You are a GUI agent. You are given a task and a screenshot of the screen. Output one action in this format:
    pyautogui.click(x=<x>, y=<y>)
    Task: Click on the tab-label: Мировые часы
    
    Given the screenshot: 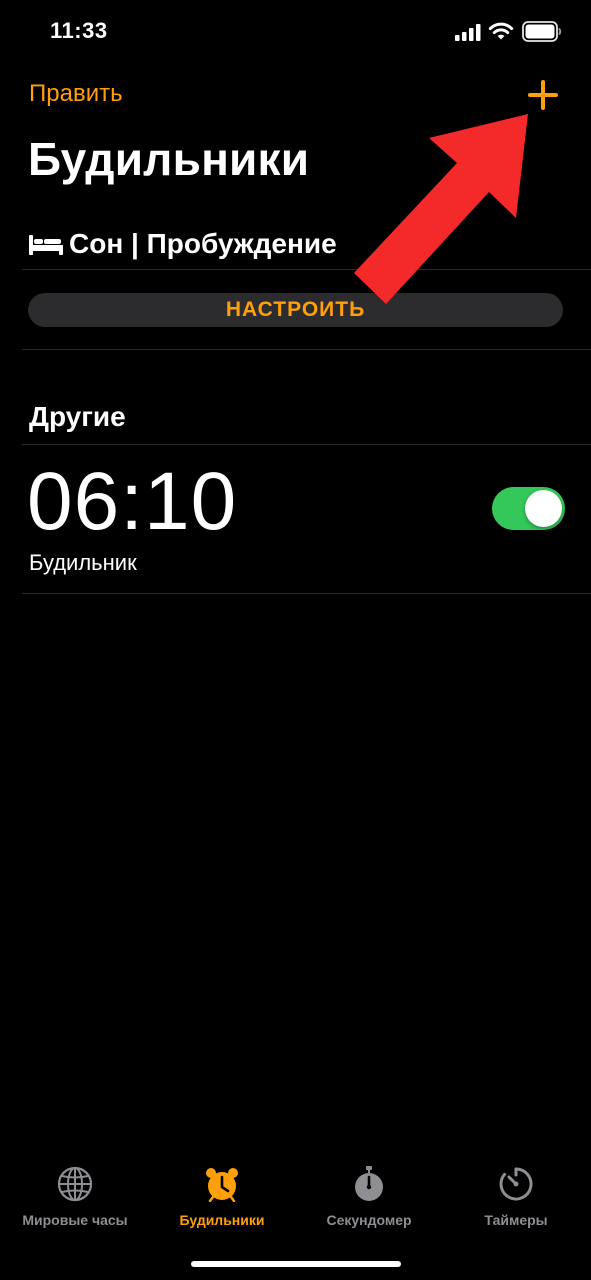 What is the action you would take?
    pyautogui.click(x=75, y=1220)
    